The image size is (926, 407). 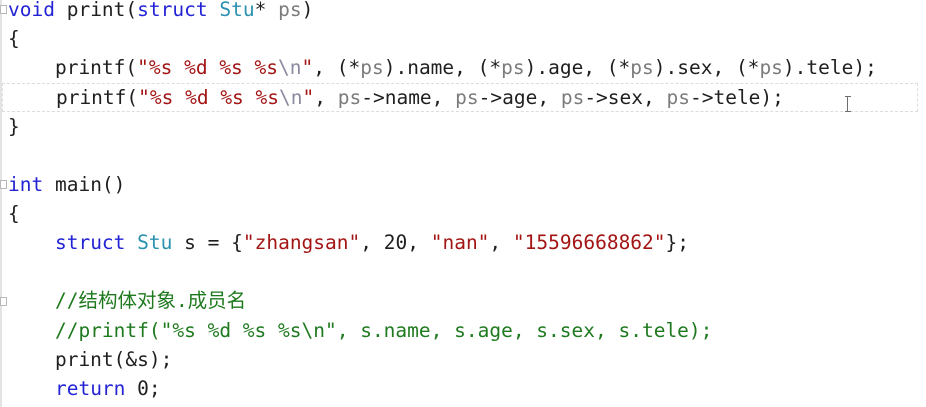 I want to click on code-token: ).name, (*, so click(x=442, y=67).